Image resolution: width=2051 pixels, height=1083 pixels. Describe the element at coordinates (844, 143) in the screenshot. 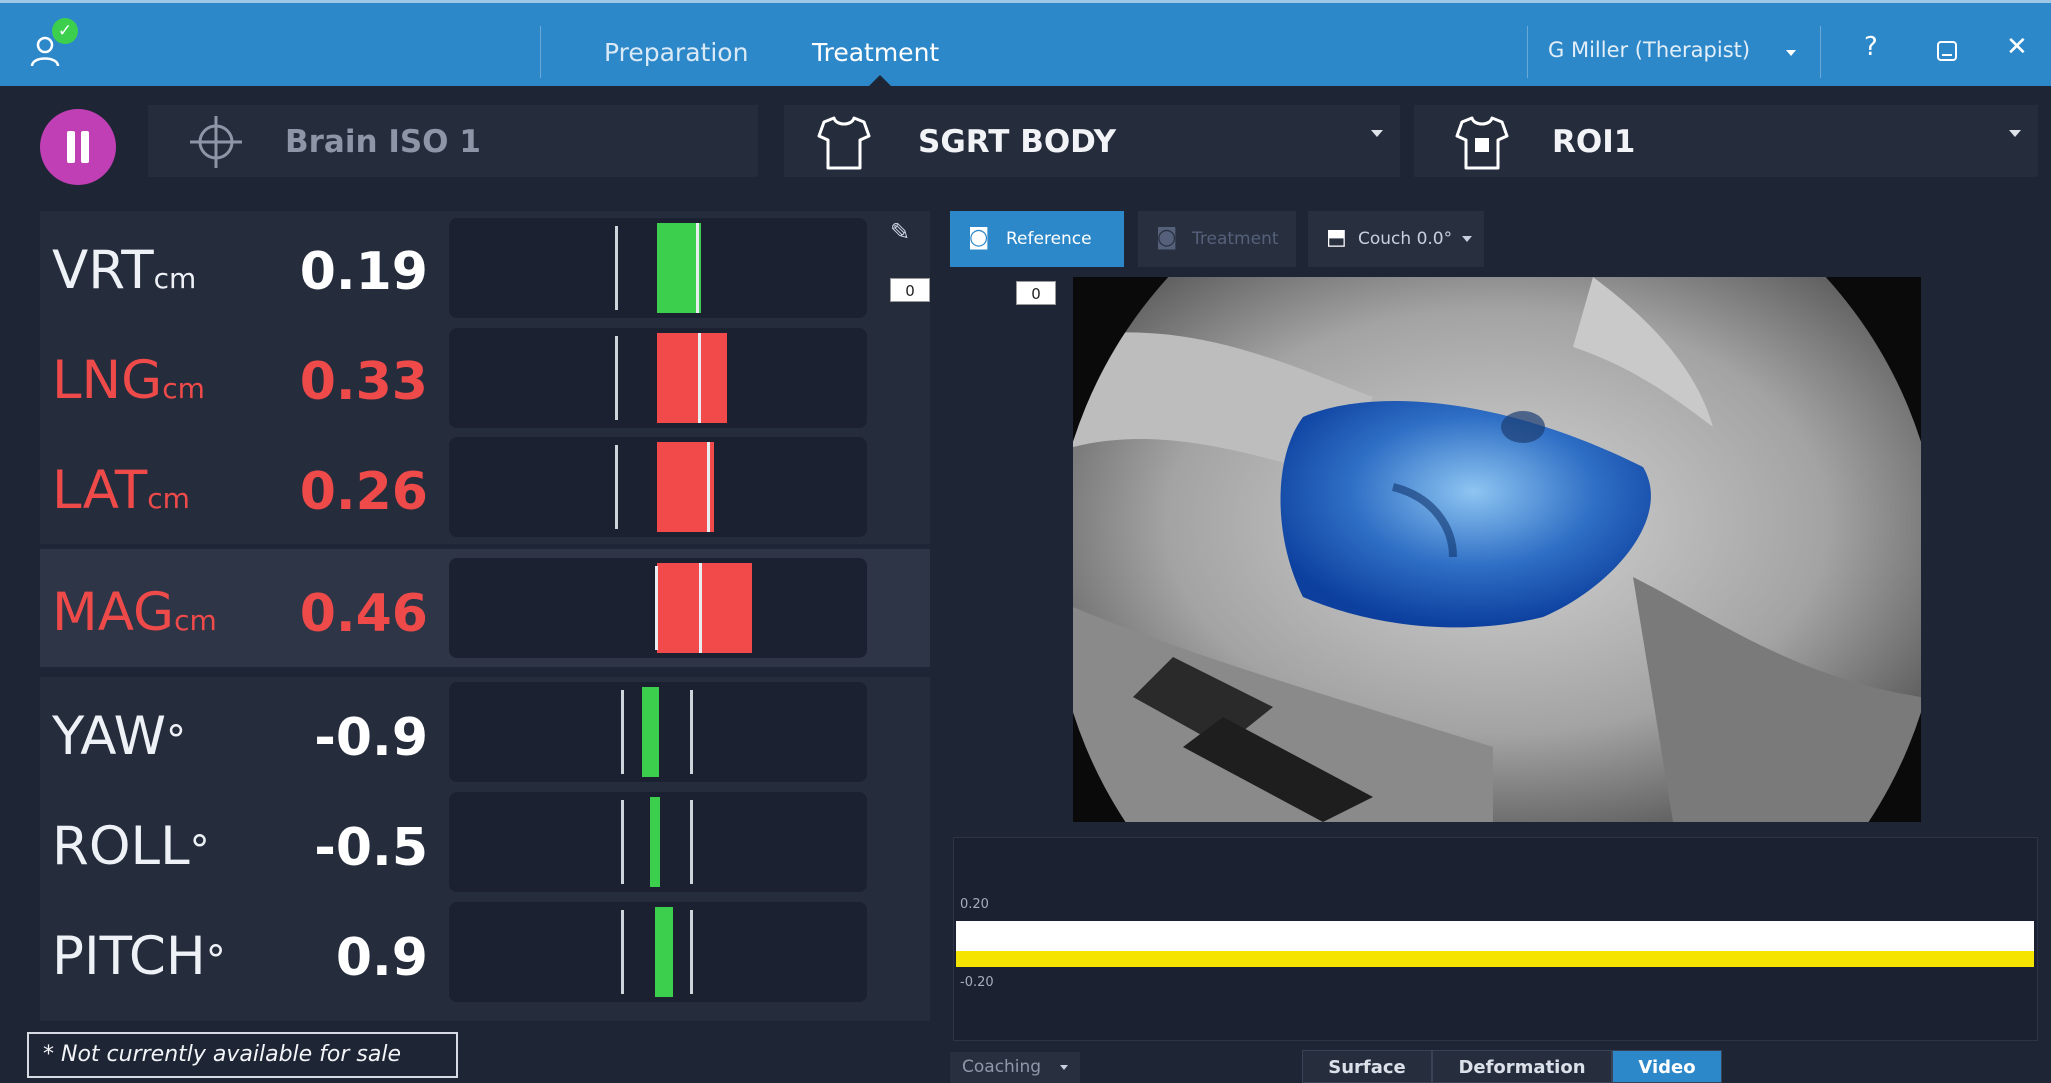

I see `shirt-icon` at that location.